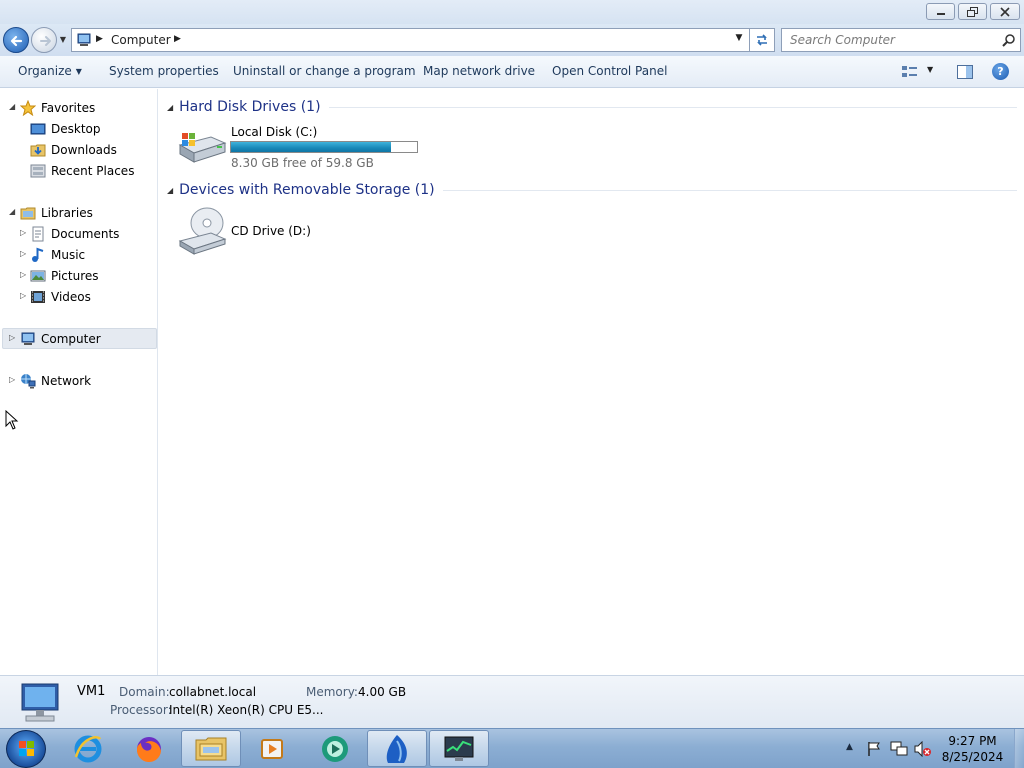 This screenshot has height=768, width=1024. I want to click on drive-item-cd-drive: CD Drive (D:), so click(255, 231).